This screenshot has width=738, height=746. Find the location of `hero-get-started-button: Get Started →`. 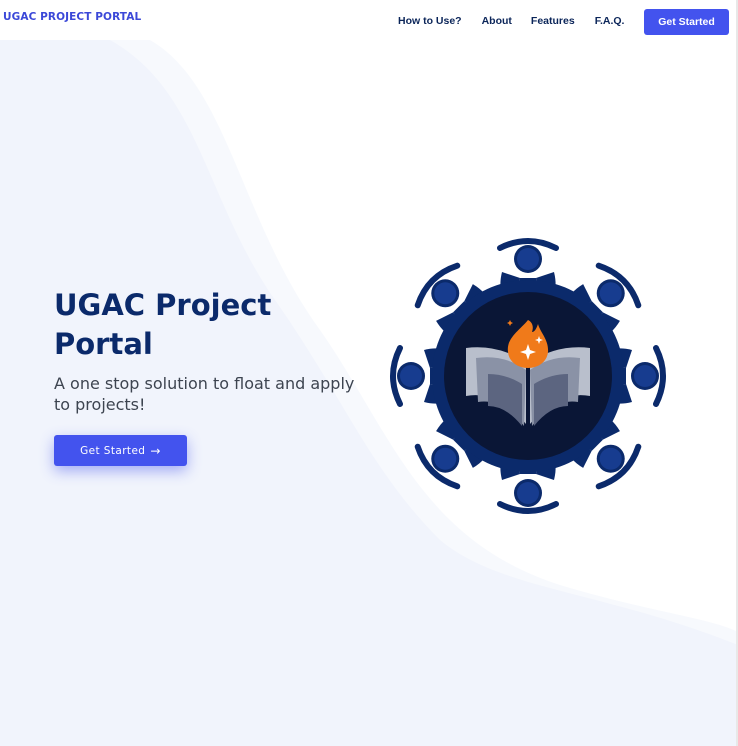

hero-get-started-button: Get Started → is located at coordinates (120, 450).